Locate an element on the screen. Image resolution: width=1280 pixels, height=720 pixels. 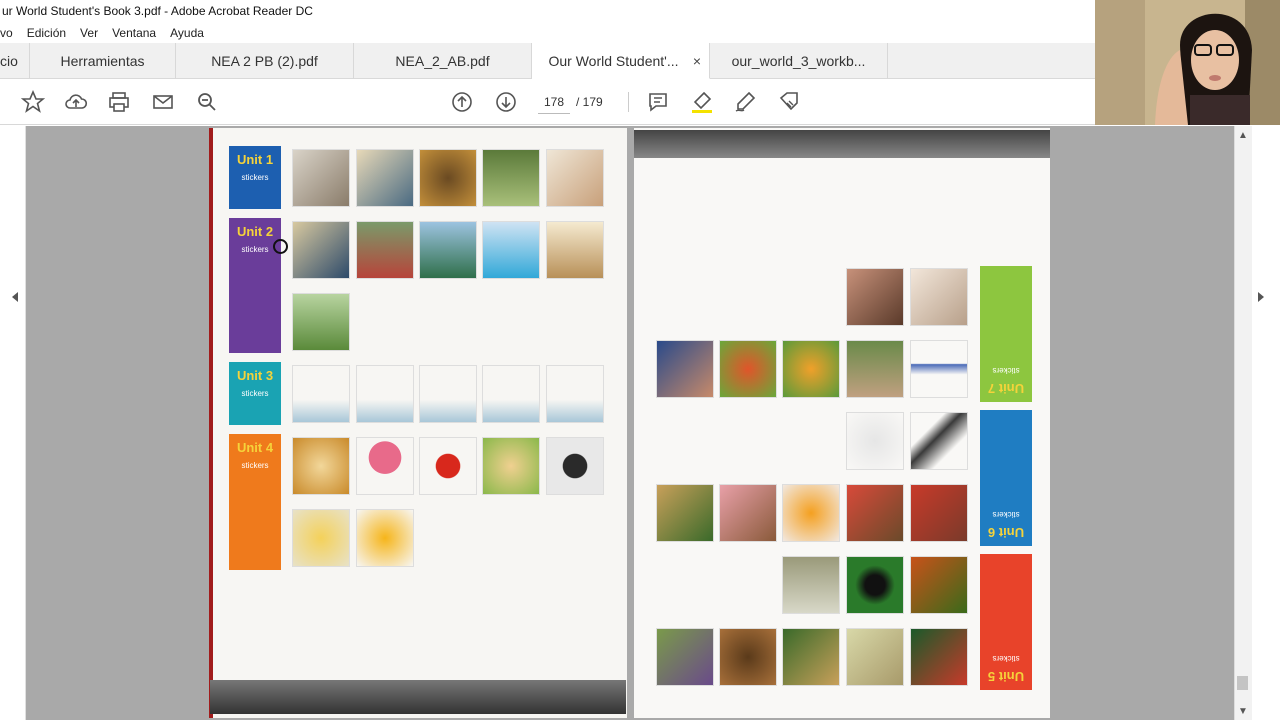
menu-bar: vo Edición Ver Ventana Ayuda is located at coordinates (547, 32).